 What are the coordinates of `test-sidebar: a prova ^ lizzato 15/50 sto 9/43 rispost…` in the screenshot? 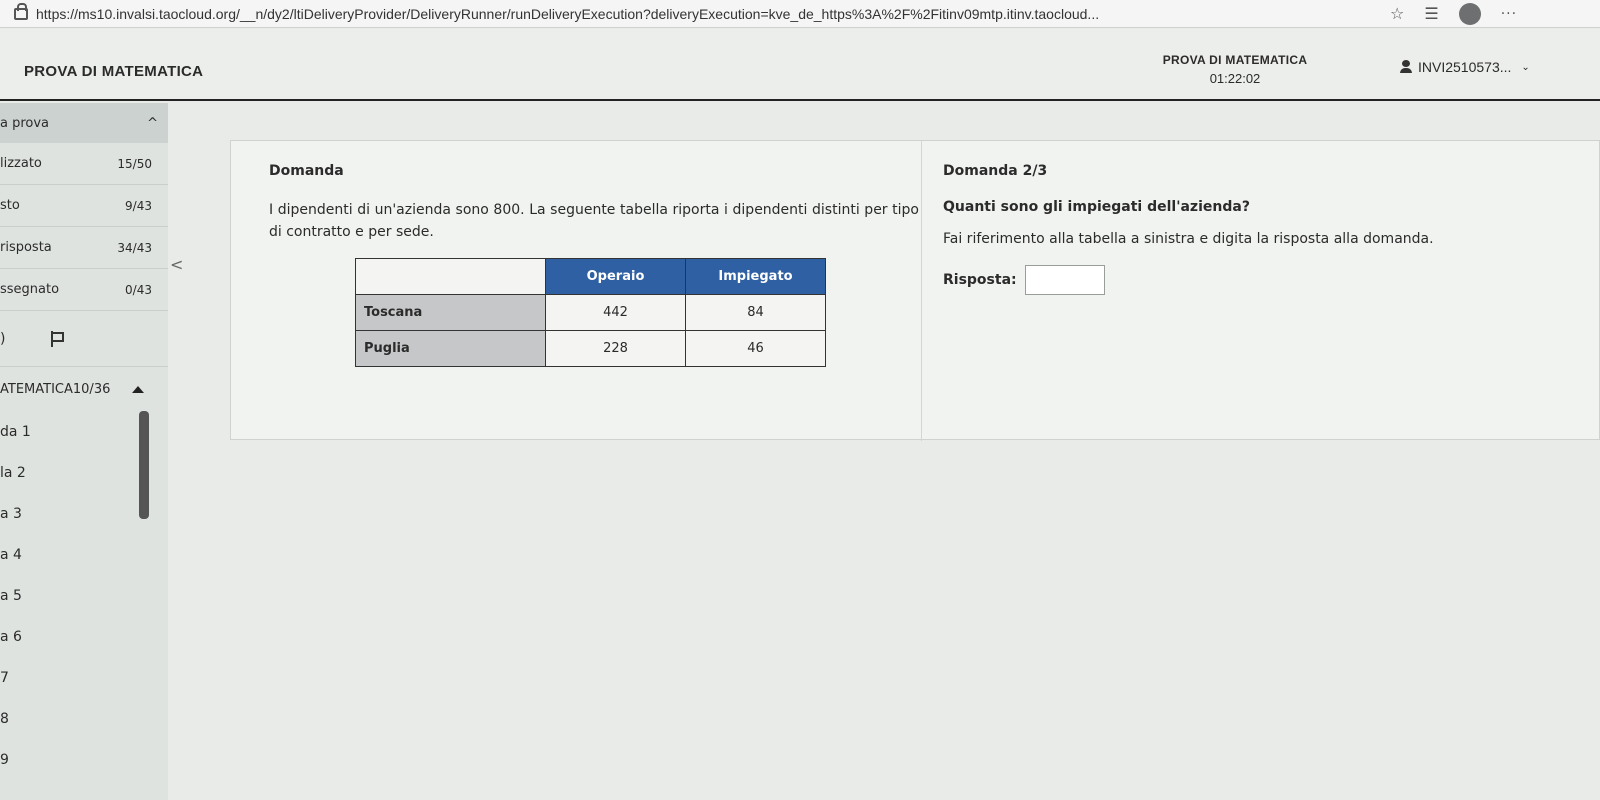 It's located at (84, 451).